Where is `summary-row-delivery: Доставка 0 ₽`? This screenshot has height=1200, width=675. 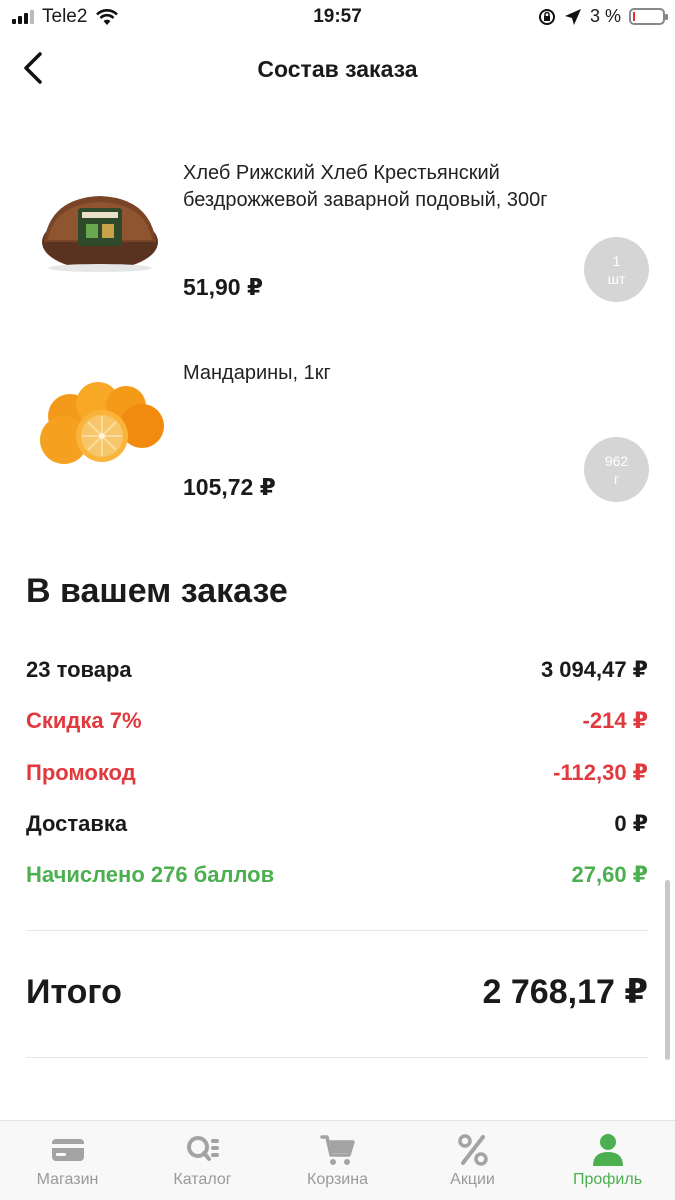 summary-row-delivery: Доставка 0 ₽ is located at coordinates (337, 824).